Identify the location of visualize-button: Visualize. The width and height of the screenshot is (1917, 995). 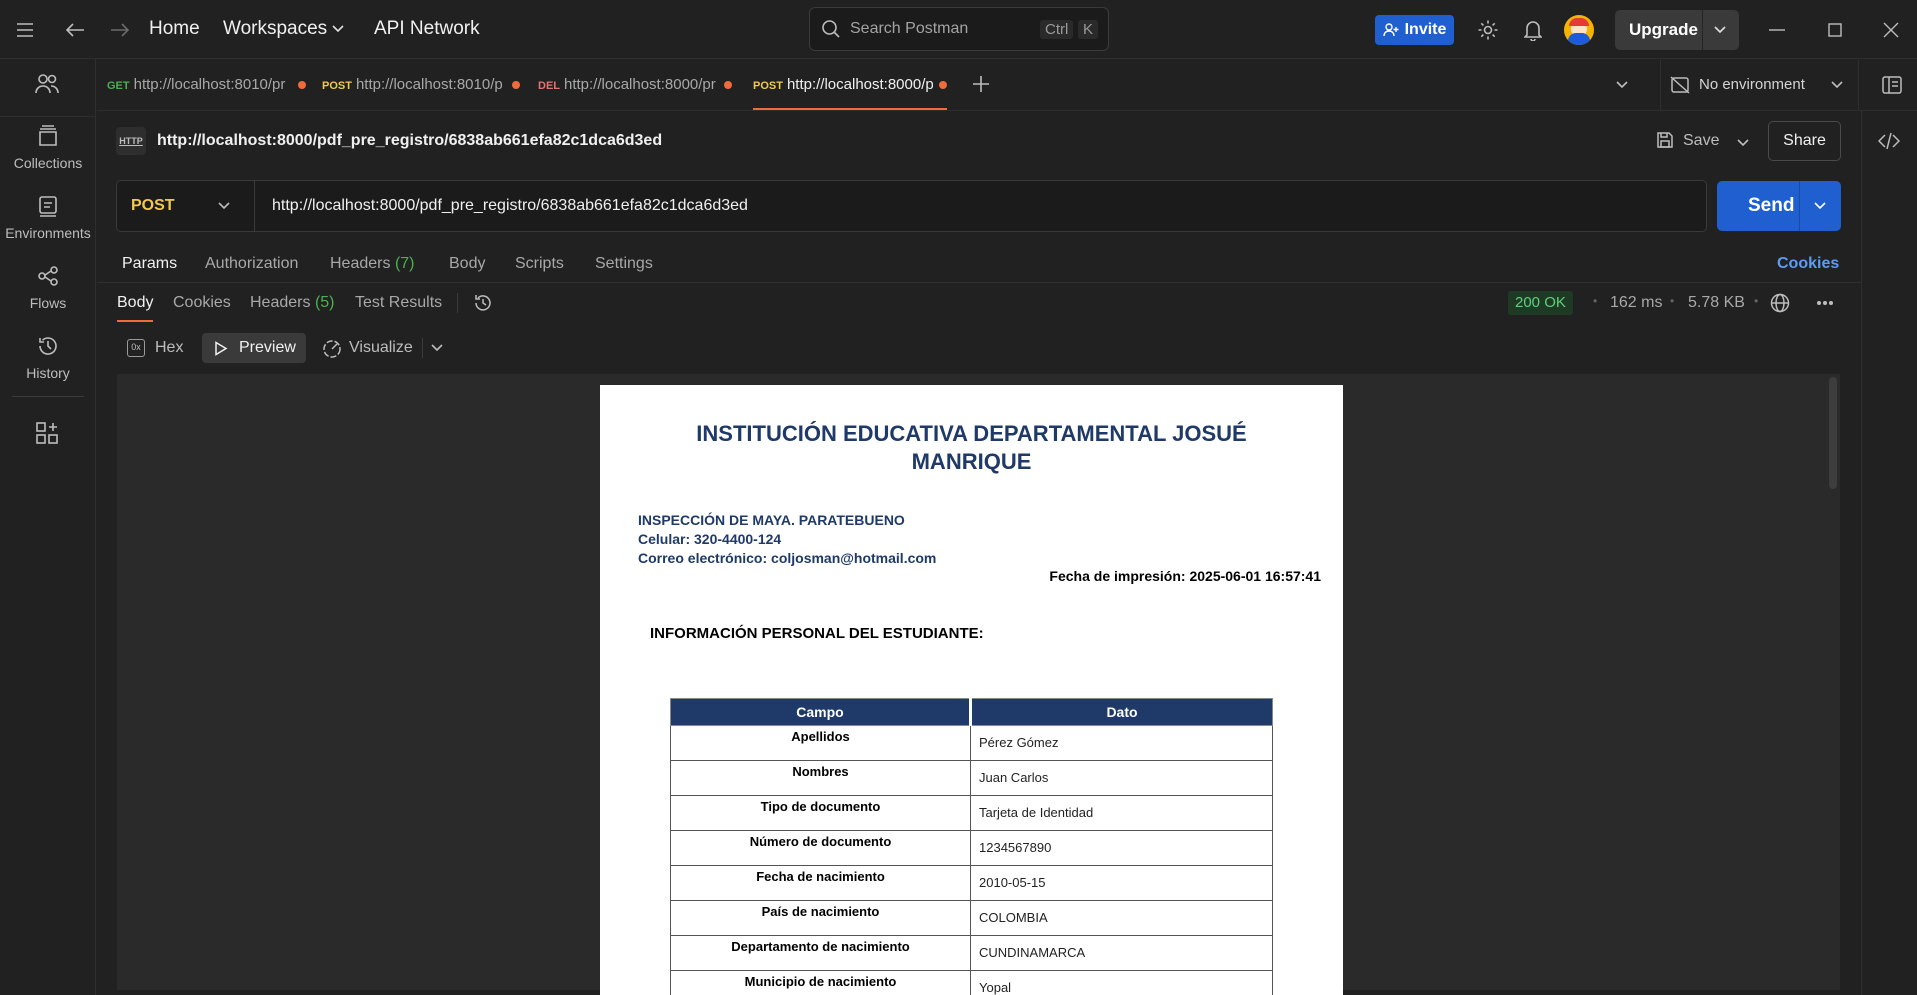
(368, 348).